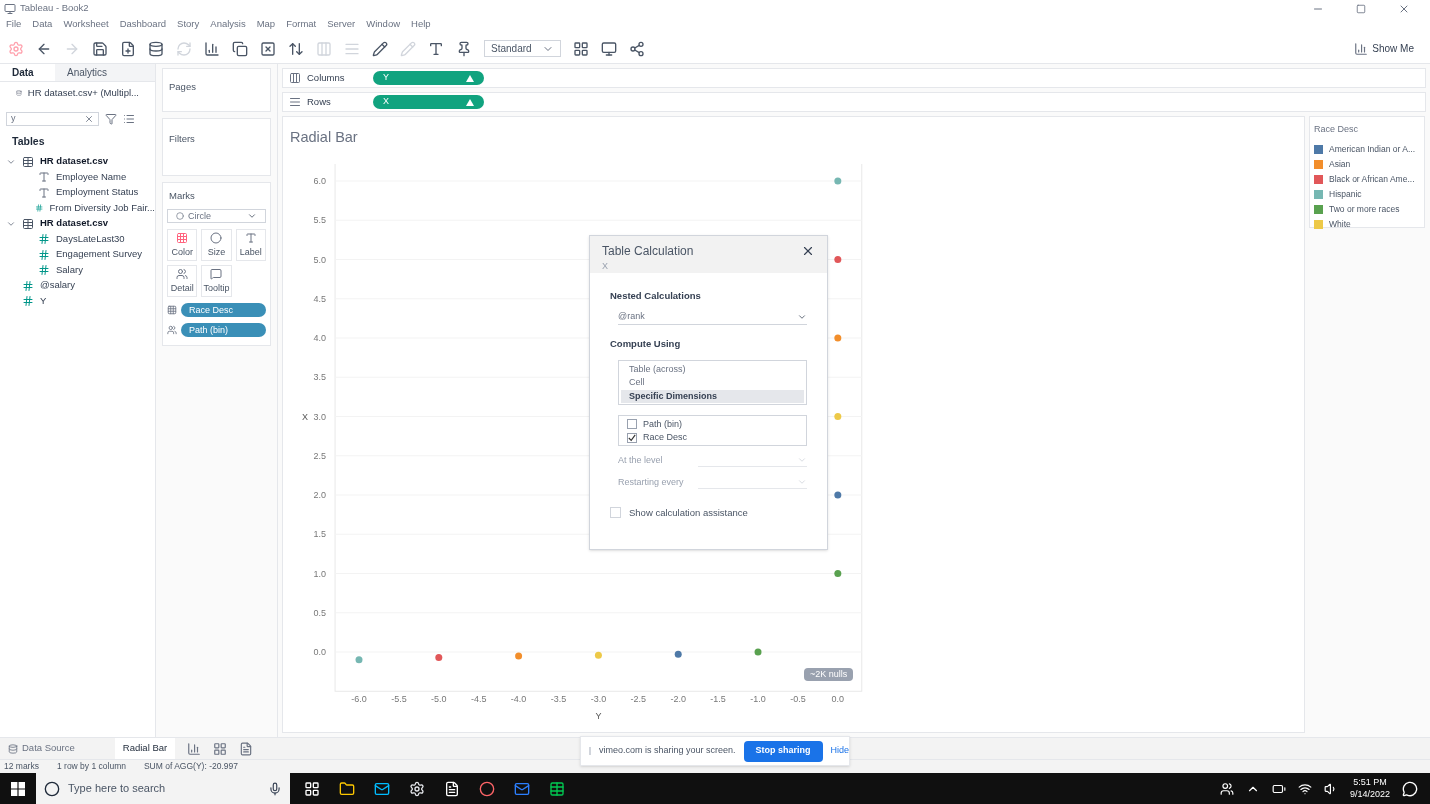 The image size is (1430, 804). Describe the element at coordinates (1226, 788) in the screenshot. I see `people-icon` at that location.